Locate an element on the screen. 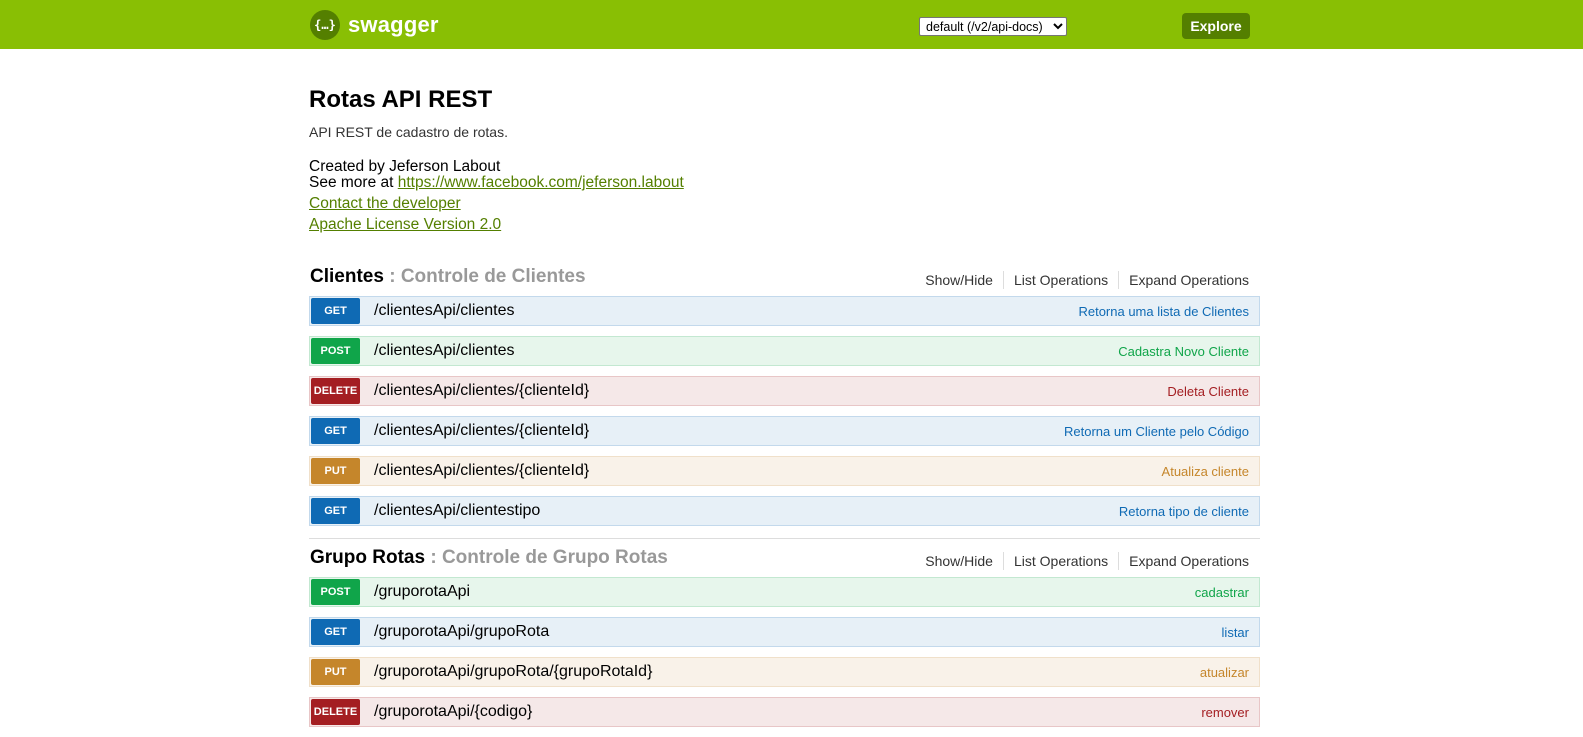  operation-summary: Retorna uma lista de Clientes is located at coordinates (1163, 311).